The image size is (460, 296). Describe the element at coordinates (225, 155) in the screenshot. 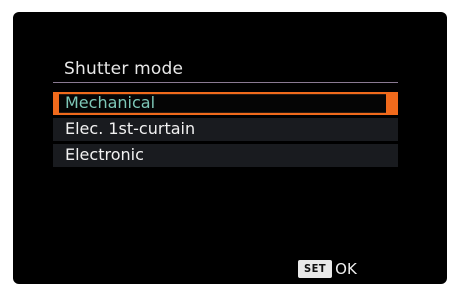

I see `option-electronic: Electronic` at that location.